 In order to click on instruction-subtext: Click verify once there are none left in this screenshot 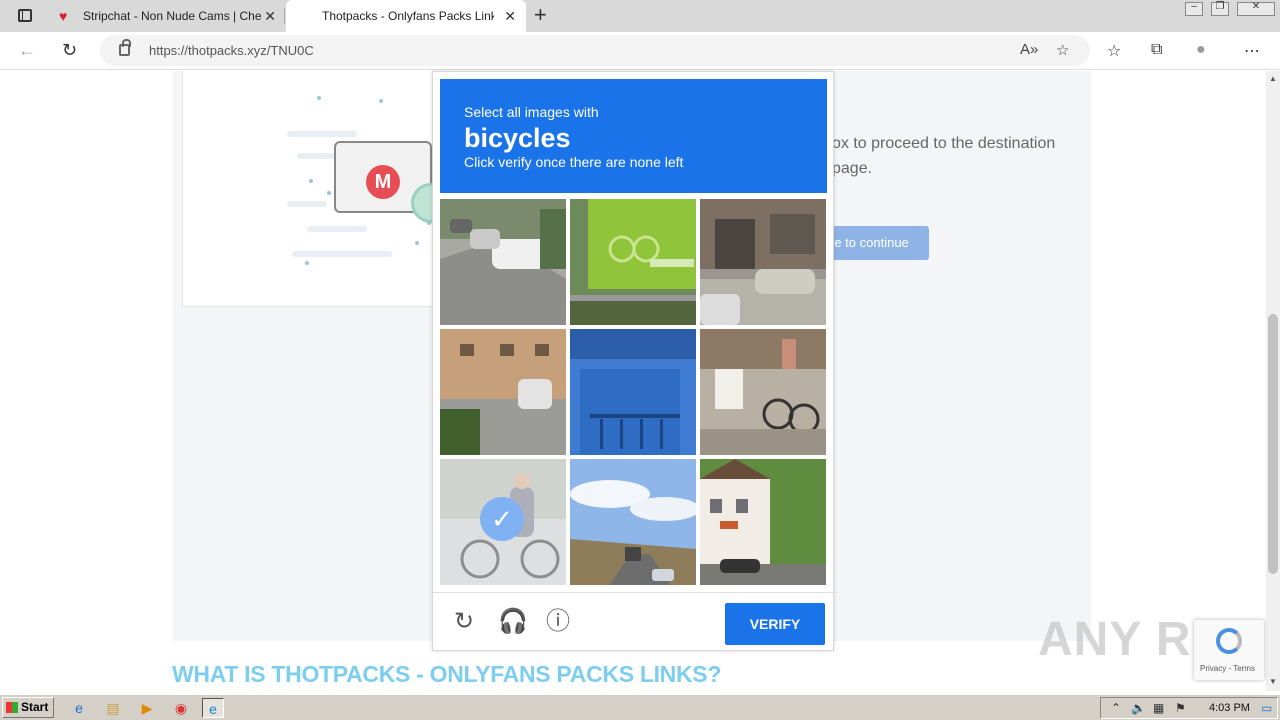, I will do `click(574, 162)`.